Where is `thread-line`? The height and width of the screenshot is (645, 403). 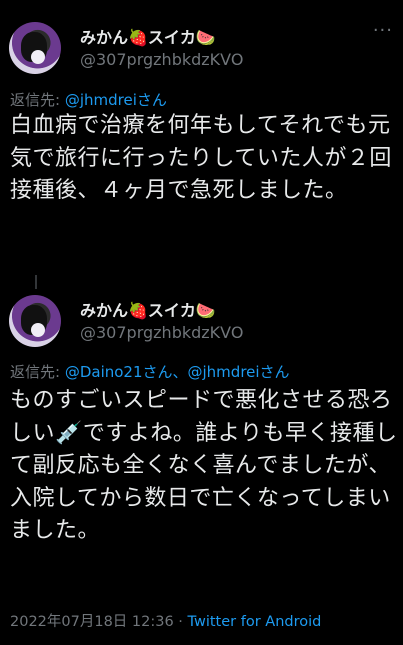
thread-line is located at coordinates (36, 282).